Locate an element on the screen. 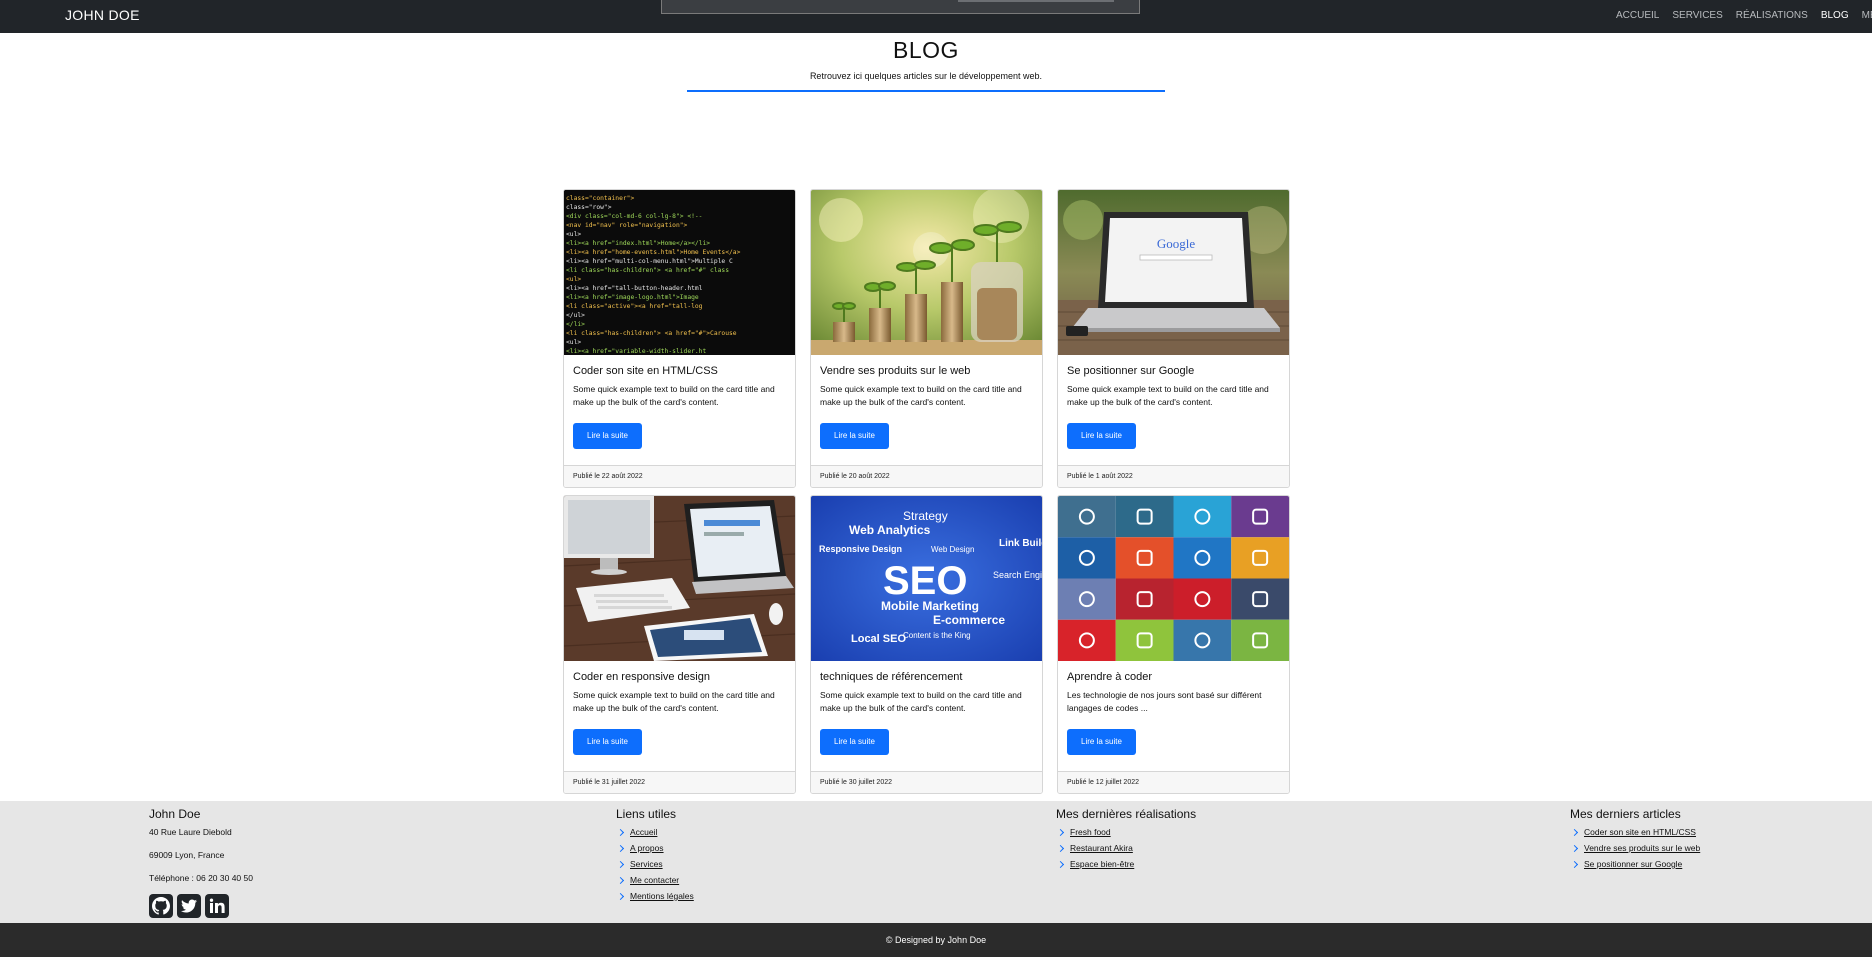  footer-link-label: Vendre ses produits sur le web is located at coordinates (1642, 848).